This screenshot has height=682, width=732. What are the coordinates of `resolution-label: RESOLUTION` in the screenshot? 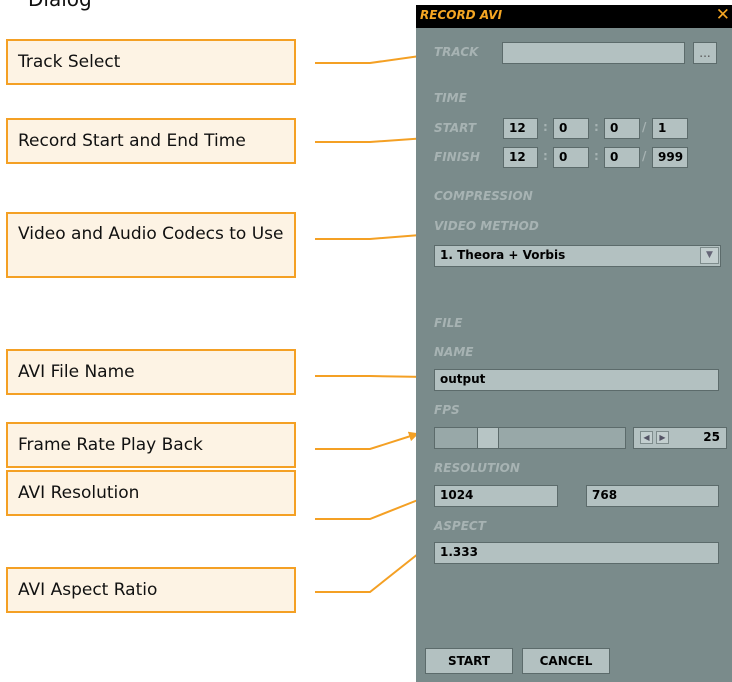 It's located at (477, 468).